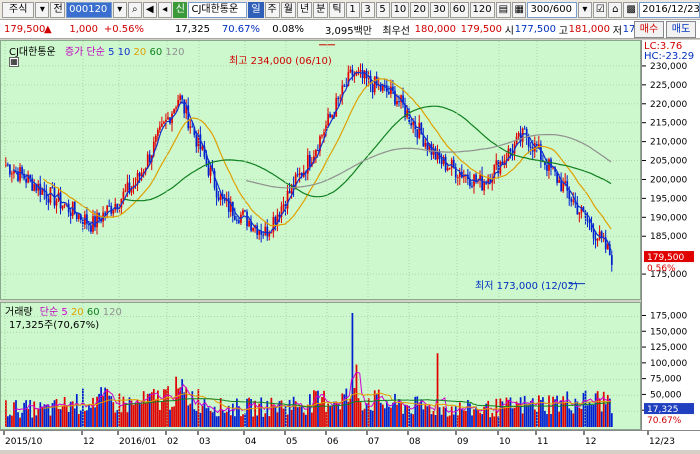  Describe the element at coordinates (439, 9) in the screenshot. I see `interval-button-30: 30` at that location.